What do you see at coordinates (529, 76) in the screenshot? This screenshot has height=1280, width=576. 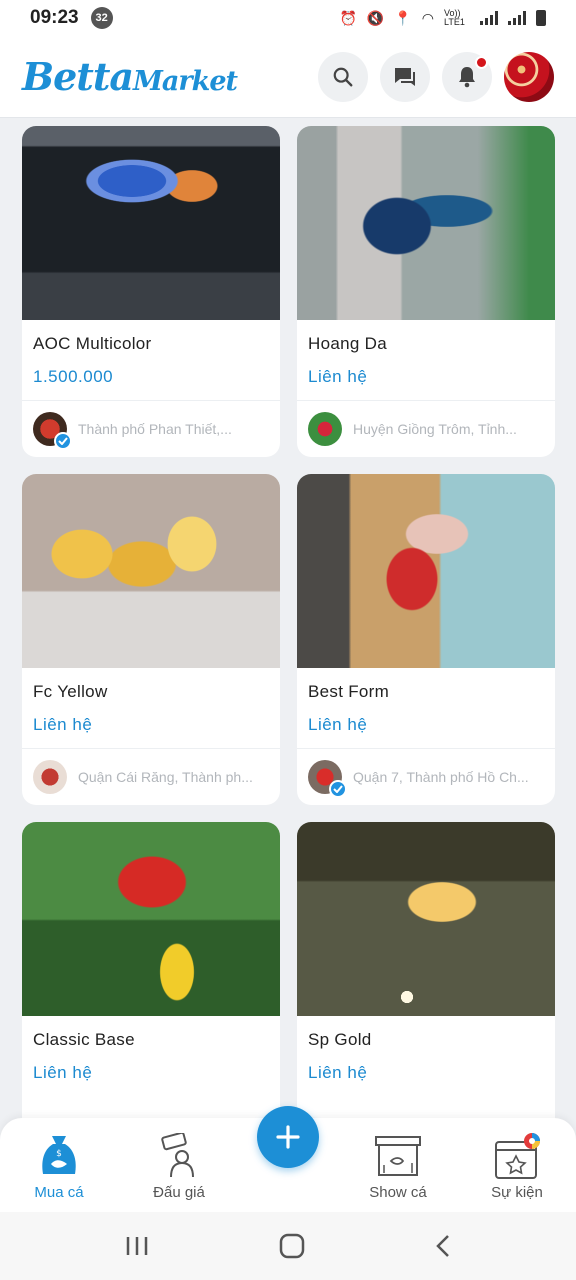 I see `user-avatar` at bounding box center [529, 76].